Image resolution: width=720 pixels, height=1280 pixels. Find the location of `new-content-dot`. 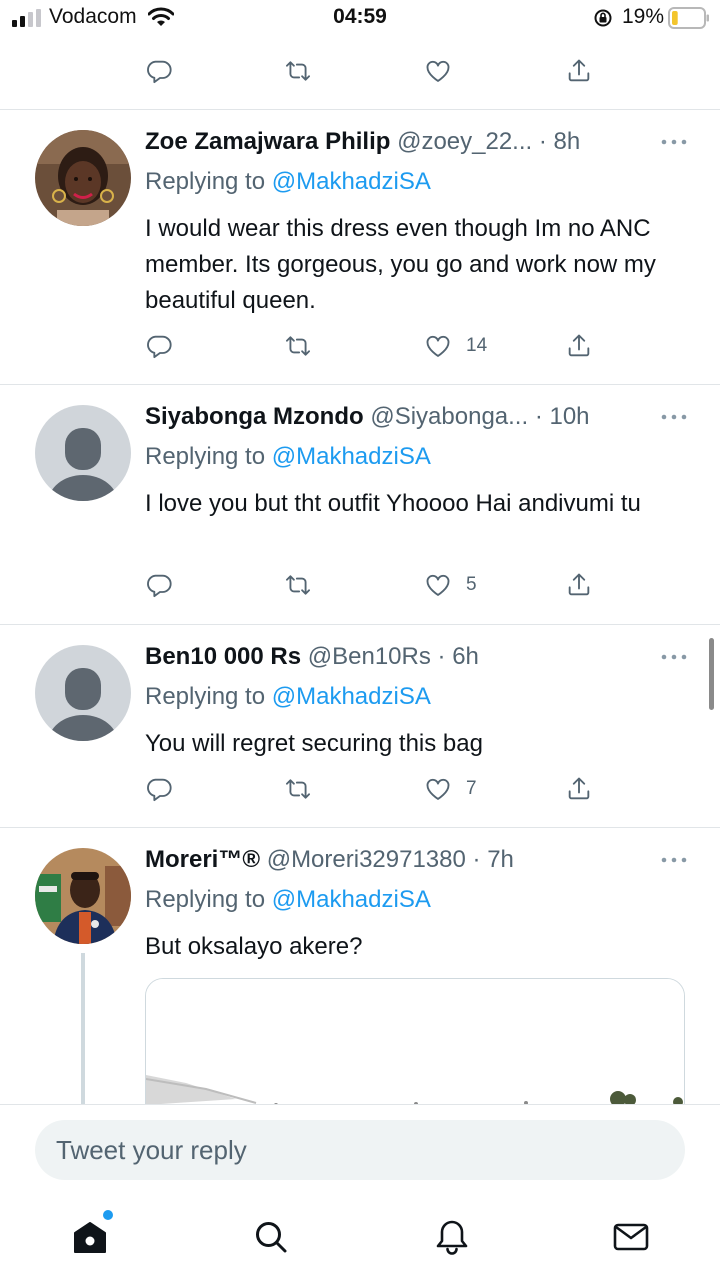

new-content-dot is located at coordinates (108, 1215).